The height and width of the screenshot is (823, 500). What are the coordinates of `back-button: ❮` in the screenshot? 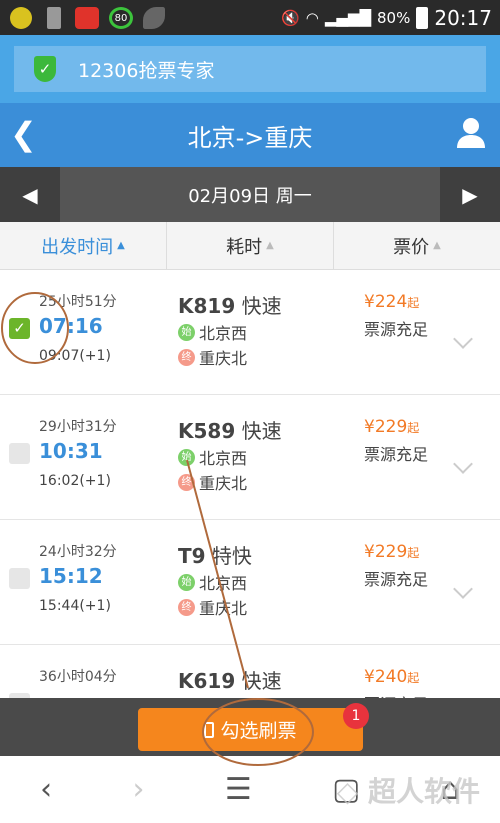 It's located at (23, 134).